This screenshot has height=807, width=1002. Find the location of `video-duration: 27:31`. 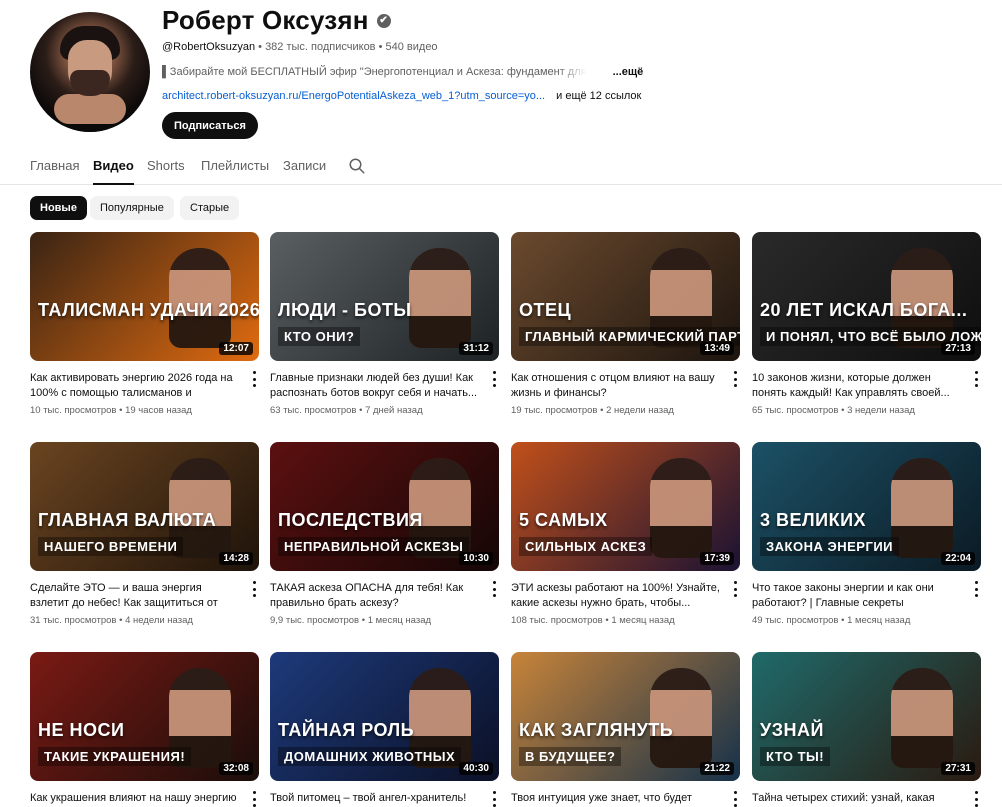

video-duration: 27:31 is located at coordinates (958, 768).